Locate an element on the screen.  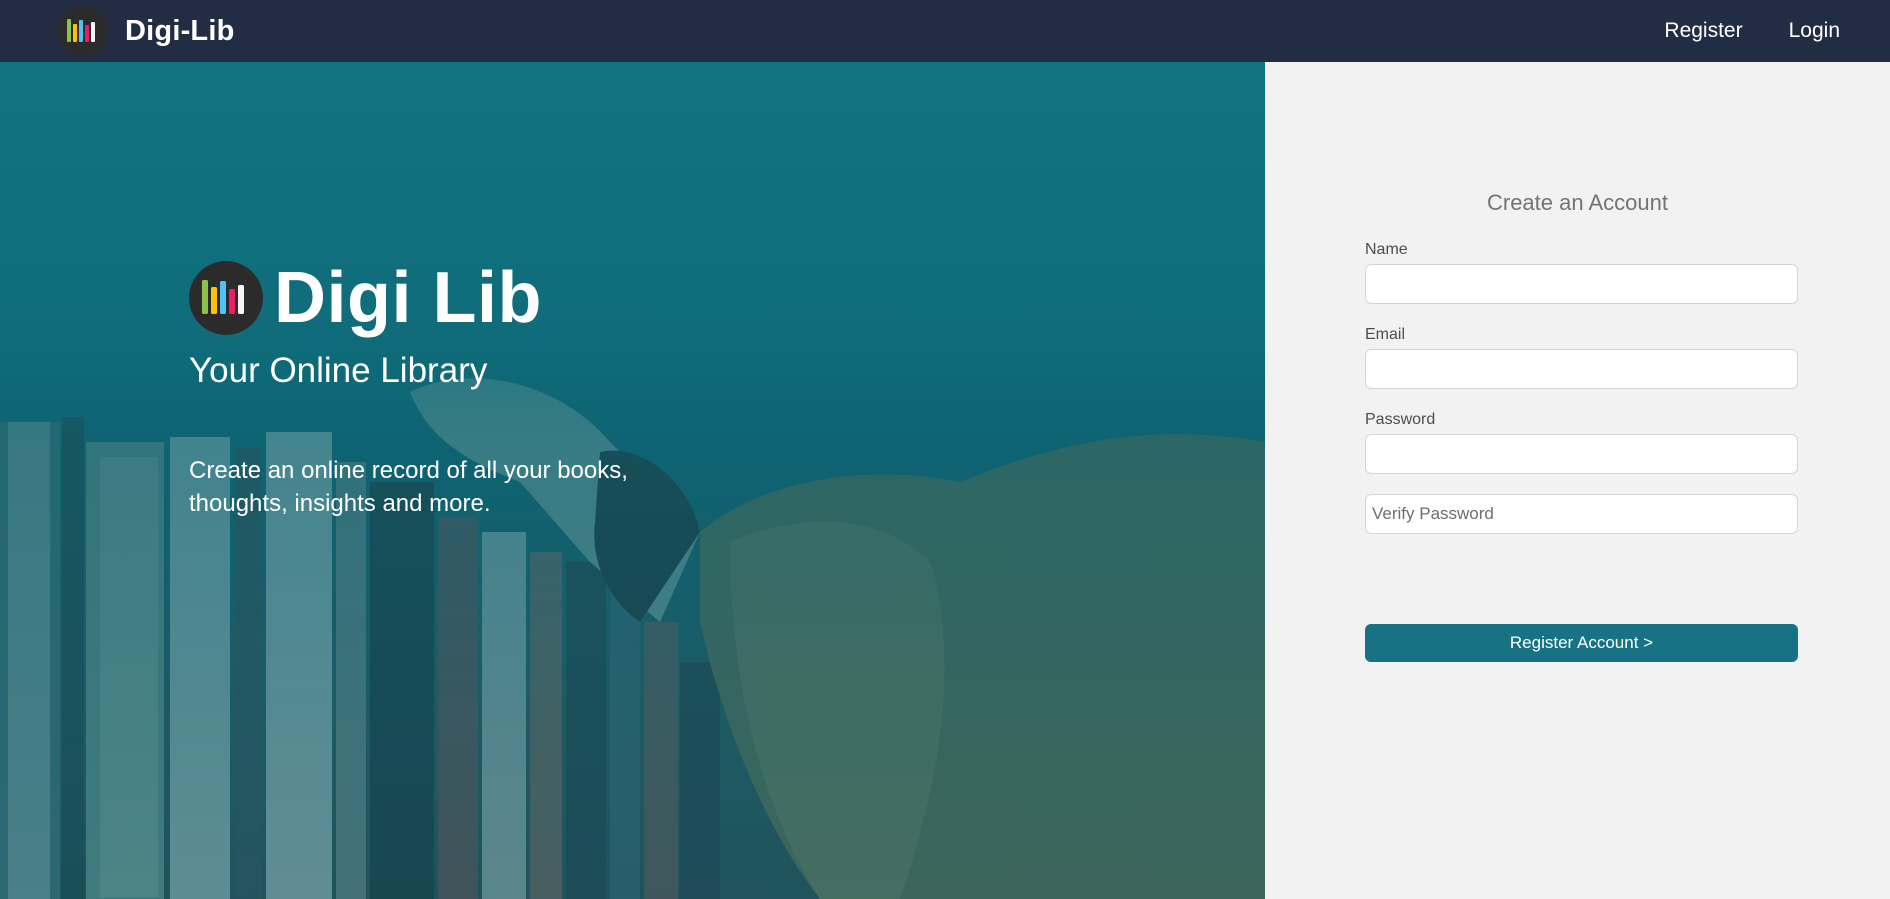
verify-password-field is located at coordinates (1581, 514).